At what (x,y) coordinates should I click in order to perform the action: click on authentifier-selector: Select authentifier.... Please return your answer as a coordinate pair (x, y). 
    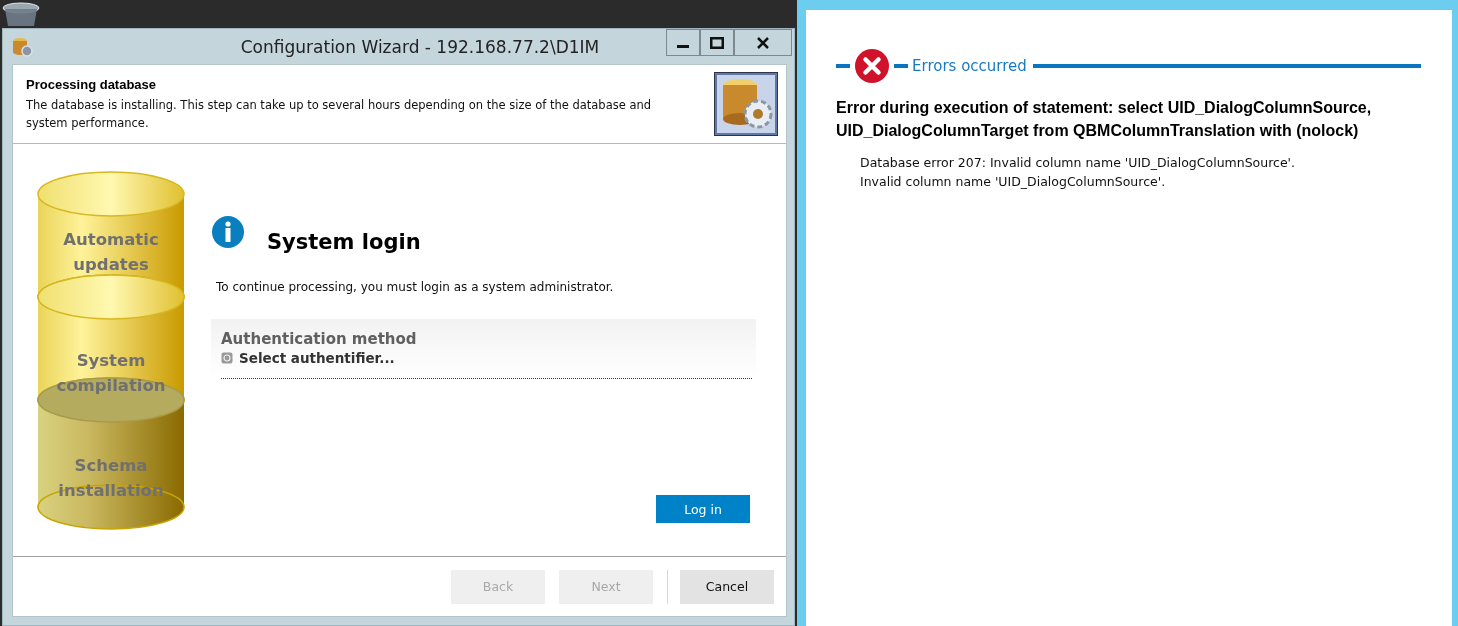
    Looking at the image, I should click on (308, 357).